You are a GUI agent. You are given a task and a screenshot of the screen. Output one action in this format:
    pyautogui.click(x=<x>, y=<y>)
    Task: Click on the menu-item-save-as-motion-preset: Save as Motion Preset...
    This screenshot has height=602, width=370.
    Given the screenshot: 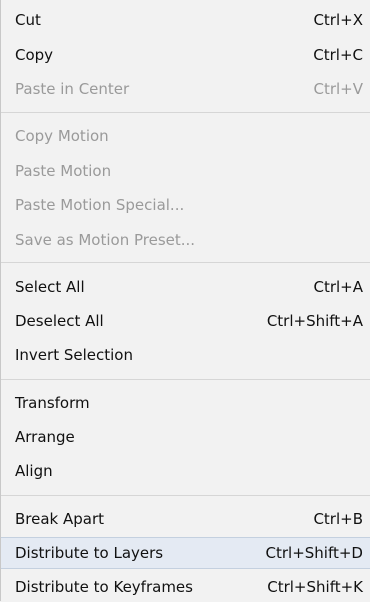 What is the action you would take?
    pyautogui.click(x=185, y=240)
    